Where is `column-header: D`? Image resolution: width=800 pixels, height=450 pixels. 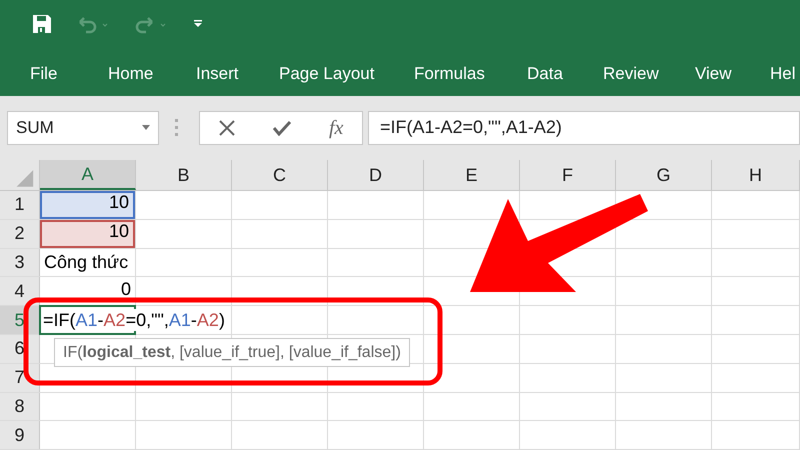 column-header: D is located at coordinates (376, 175).